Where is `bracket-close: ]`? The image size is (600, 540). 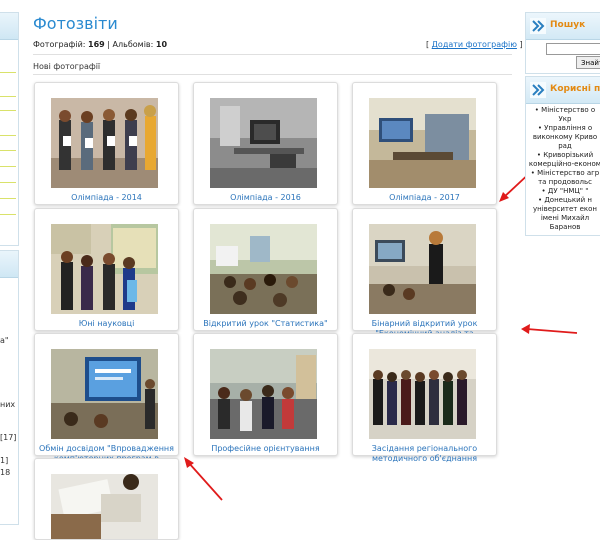
bracket-close: ] is located at coordinates (521, 44).